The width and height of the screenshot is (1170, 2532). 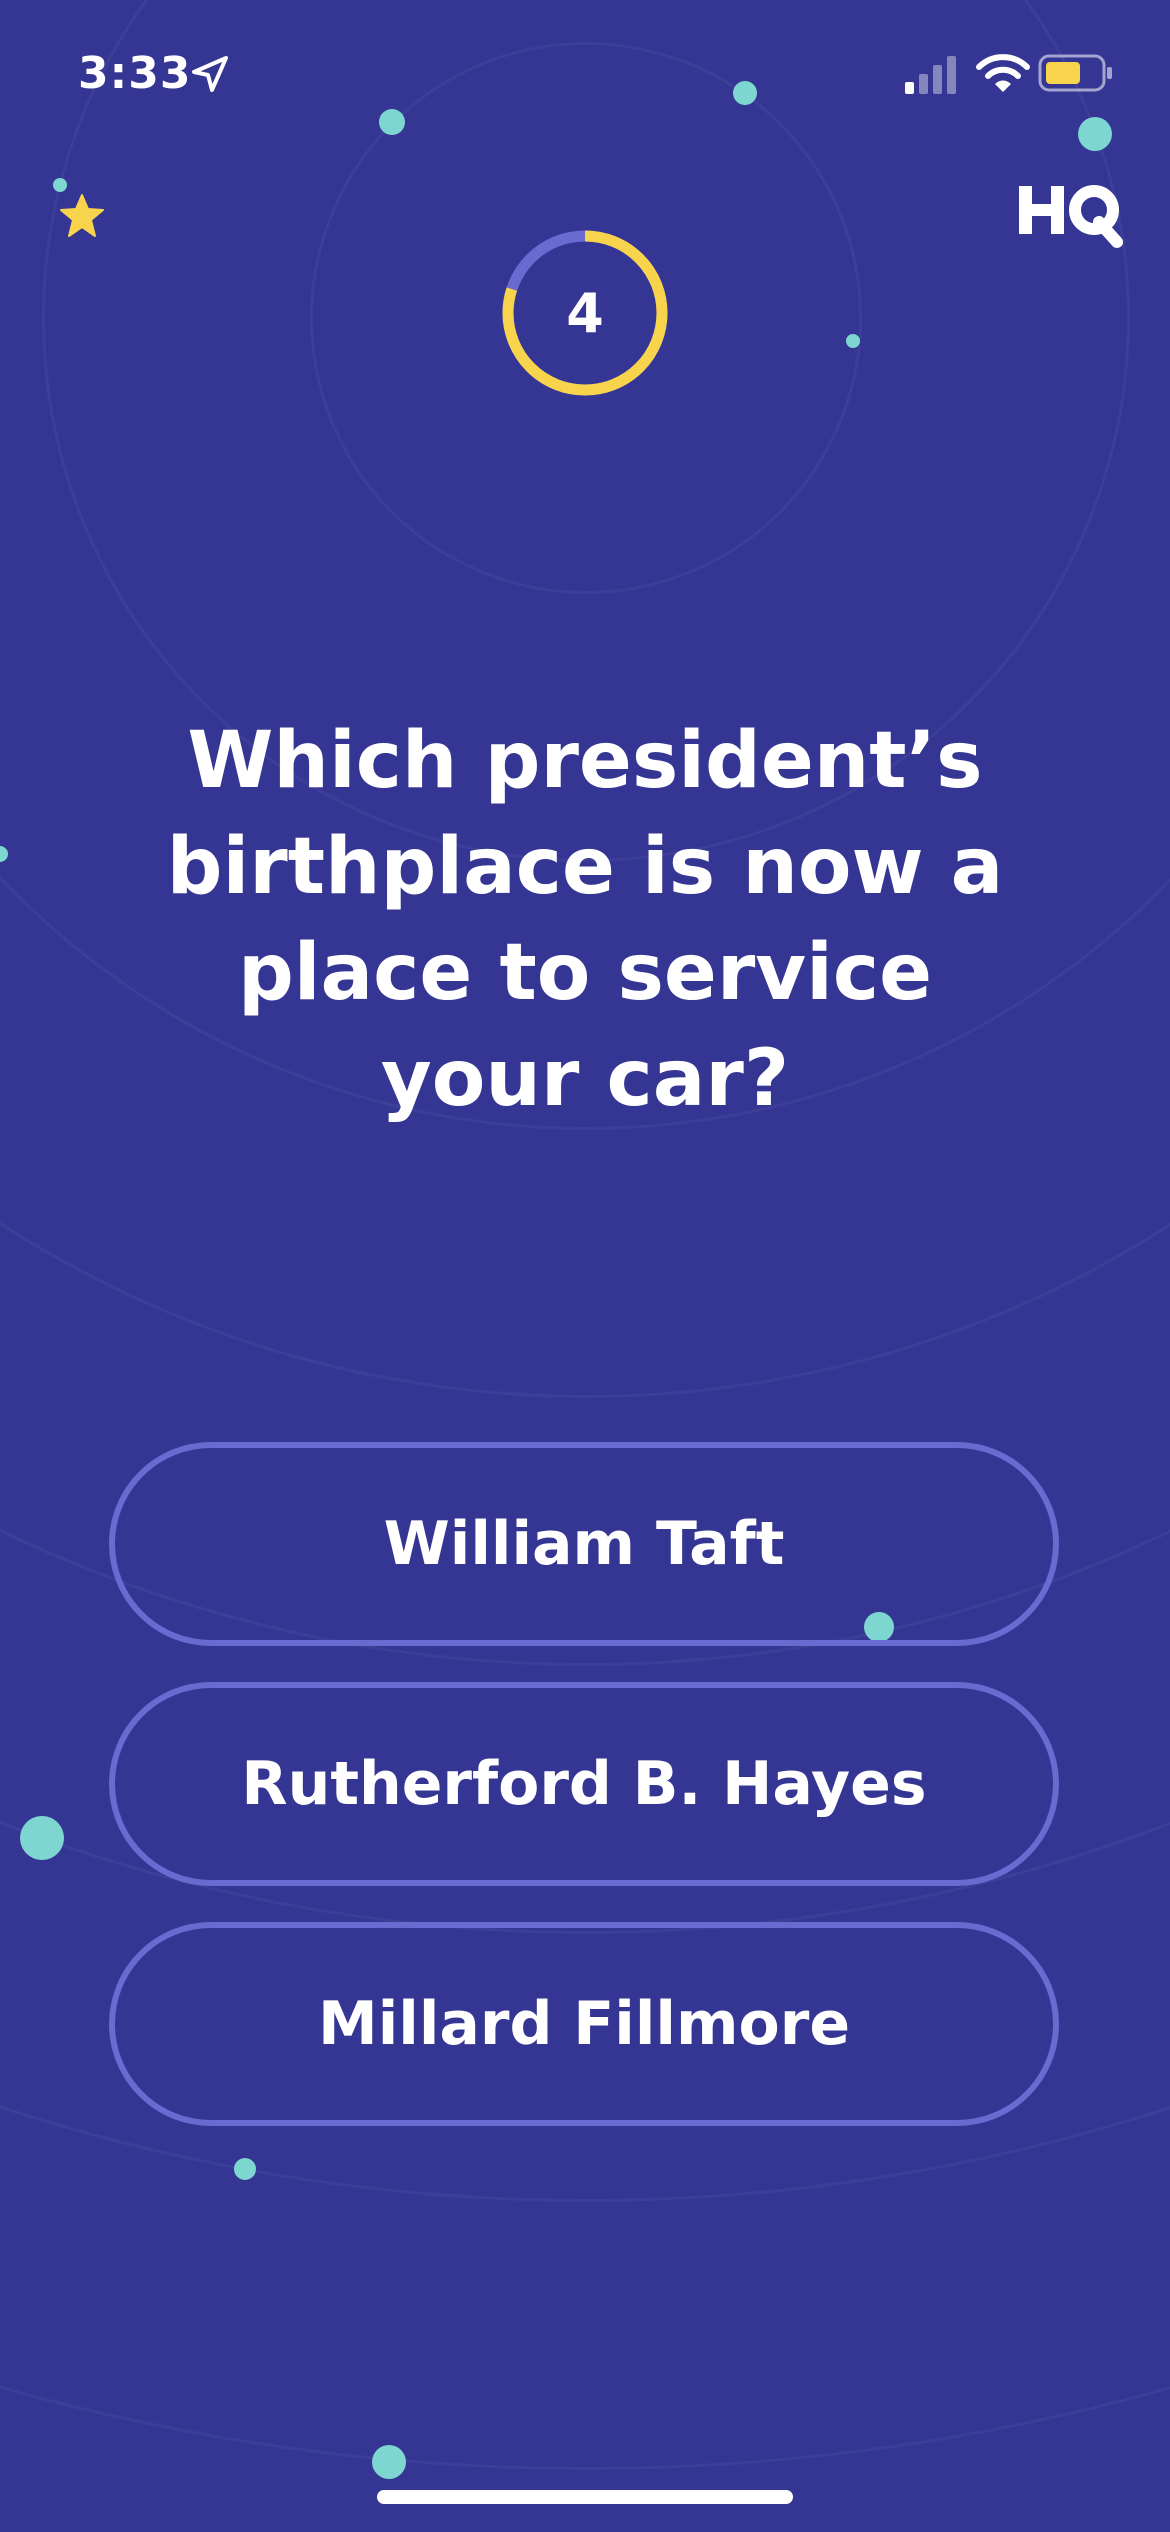 What do you see at coordinates (933, 74) in the screenshot?
I see `signal-icon` at bounding box center [933, 74].